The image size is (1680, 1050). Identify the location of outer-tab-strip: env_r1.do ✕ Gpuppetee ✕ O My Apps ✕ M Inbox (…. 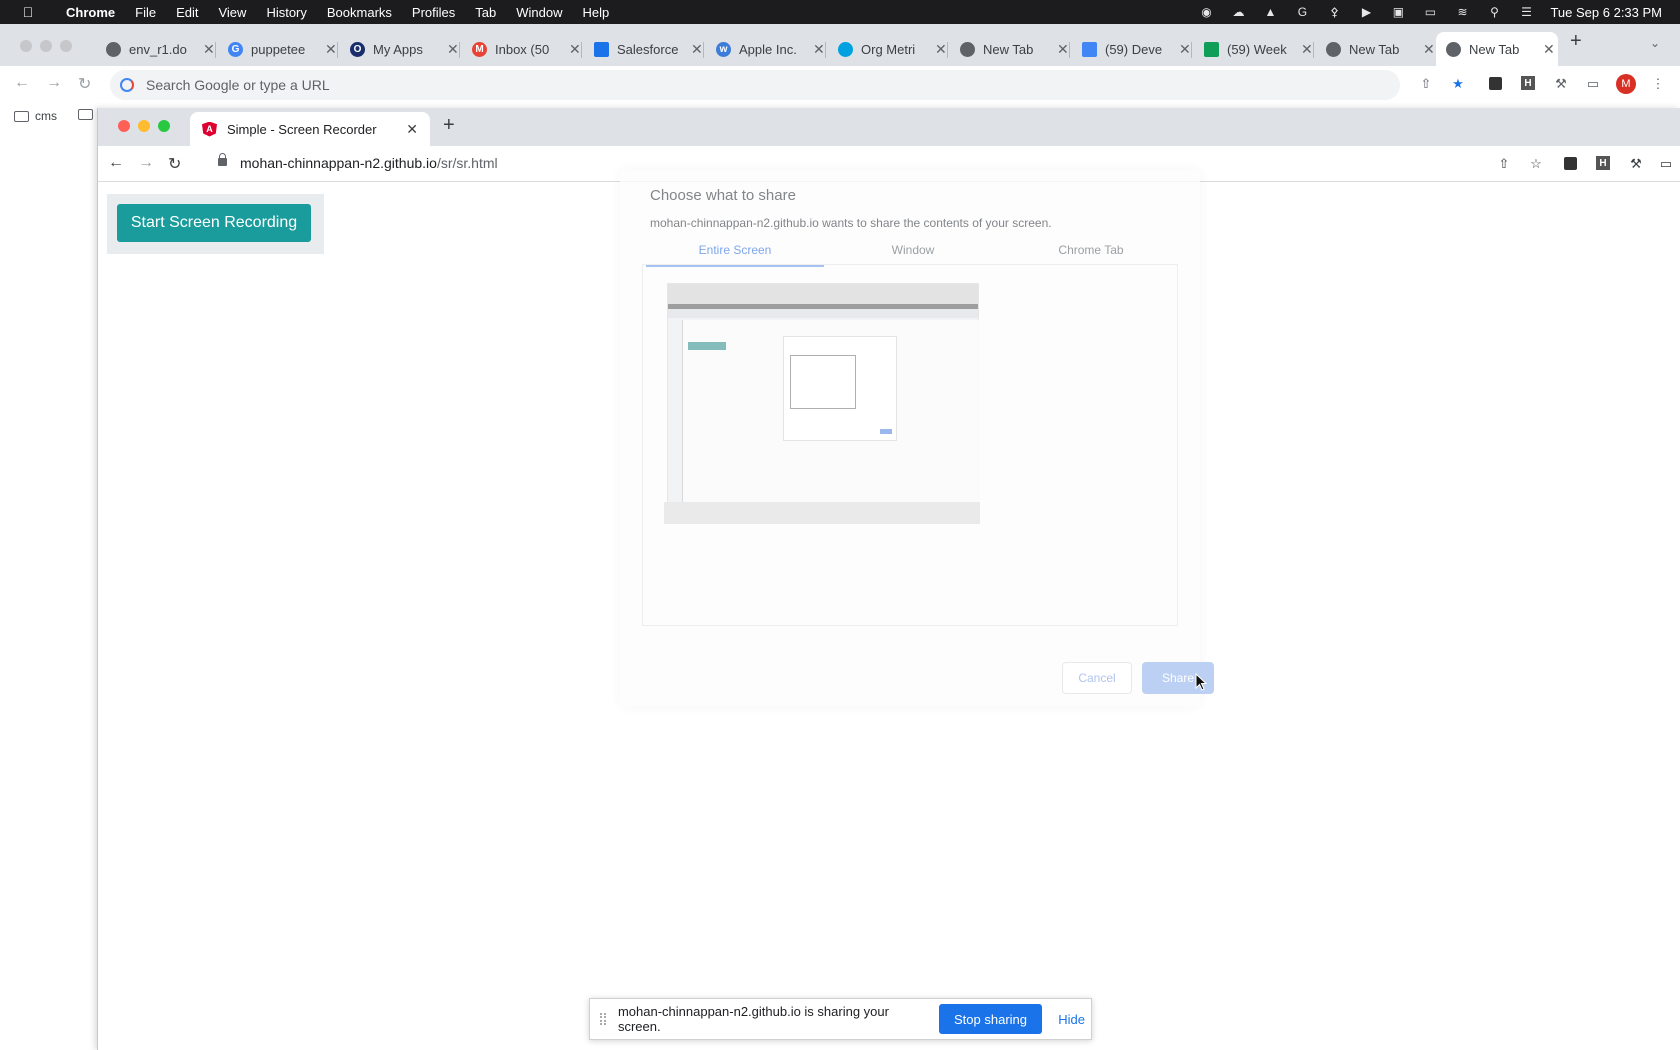
(840, 45).